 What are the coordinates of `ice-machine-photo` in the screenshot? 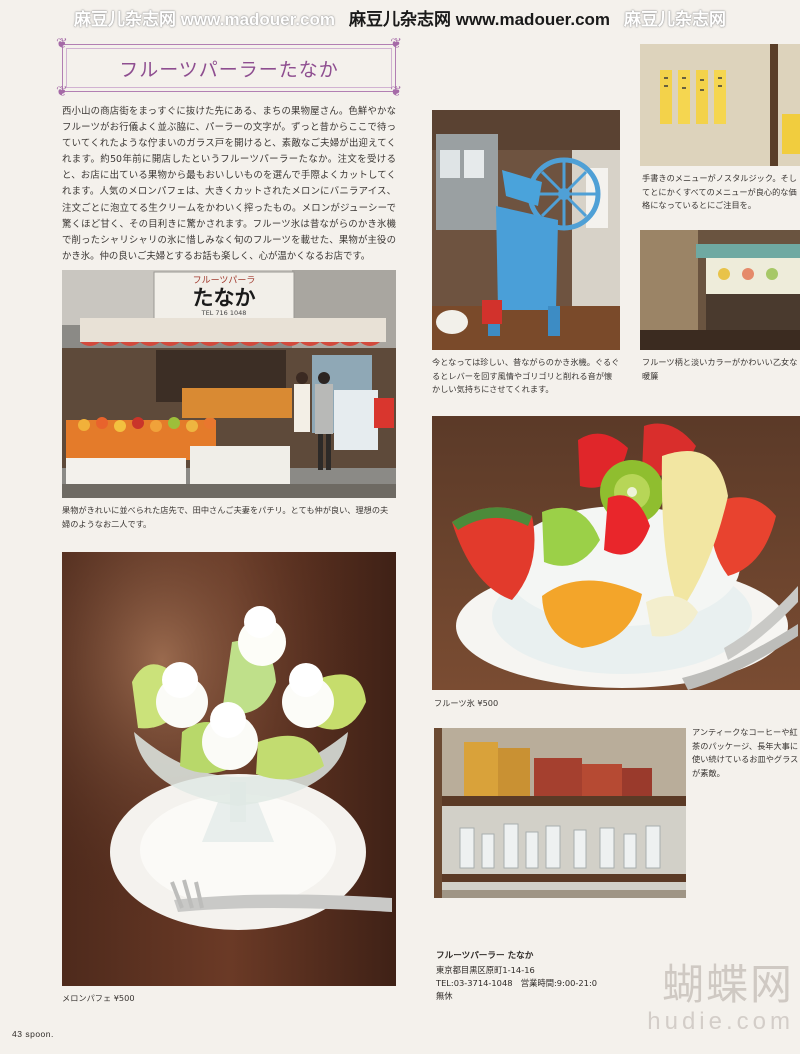 It's located at (526, 230).